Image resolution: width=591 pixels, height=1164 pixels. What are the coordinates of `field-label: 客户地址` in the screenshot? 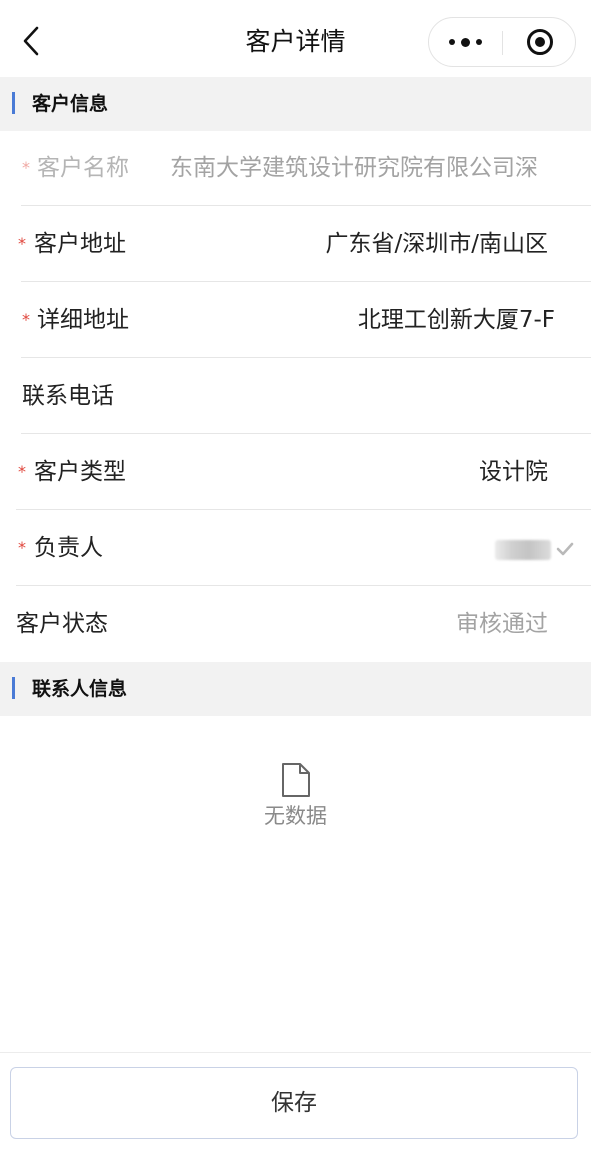 It's located at (80, 244).